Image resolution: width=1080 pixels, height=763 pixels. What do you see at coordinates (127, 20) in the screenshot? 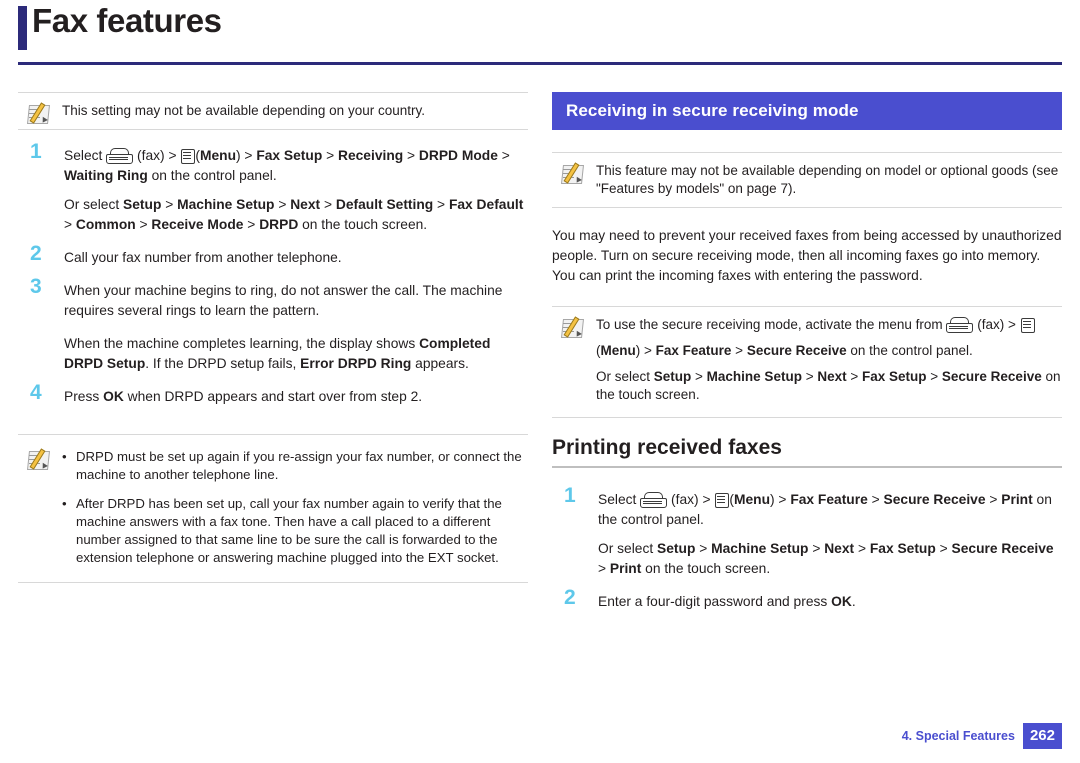
I see `page-title: Fax features` at bounding box center [127, 20].